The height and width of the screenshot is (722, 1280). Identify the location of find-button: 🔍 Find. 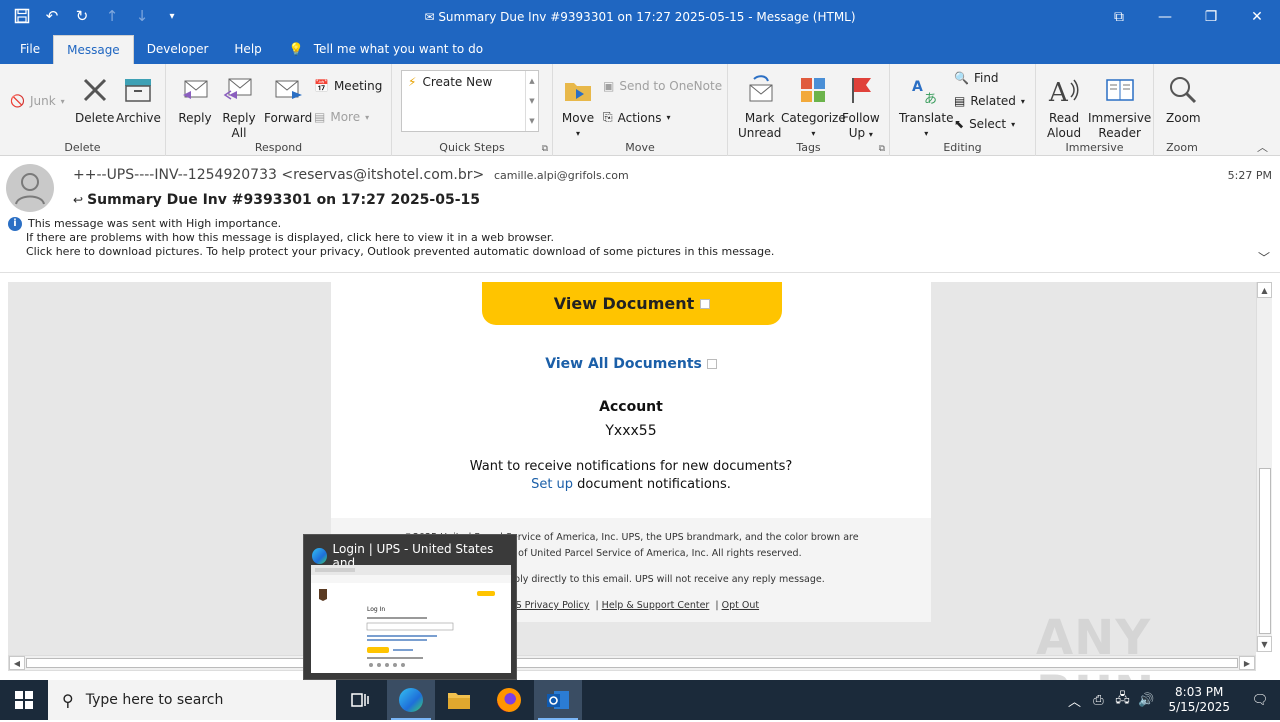
(976, 78).